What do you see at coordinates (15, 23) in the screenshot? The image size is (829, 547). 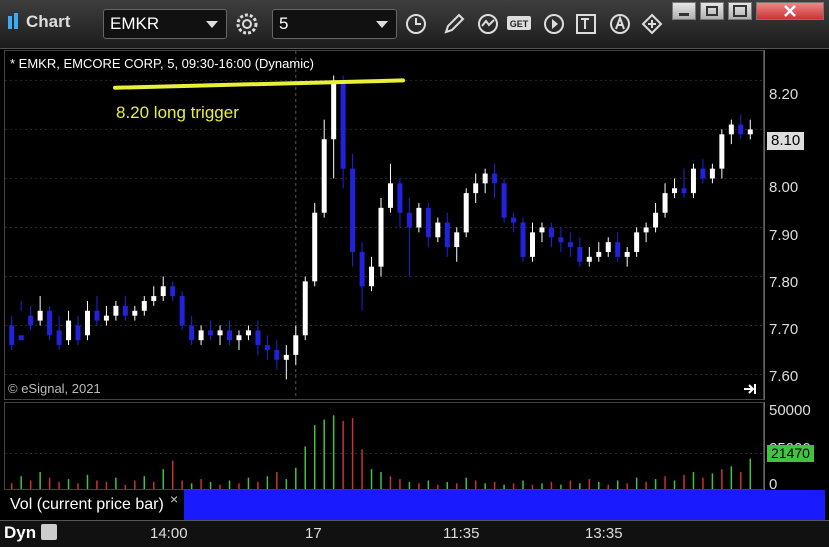 I see `chart-icon` at bounding box center [15, 23].